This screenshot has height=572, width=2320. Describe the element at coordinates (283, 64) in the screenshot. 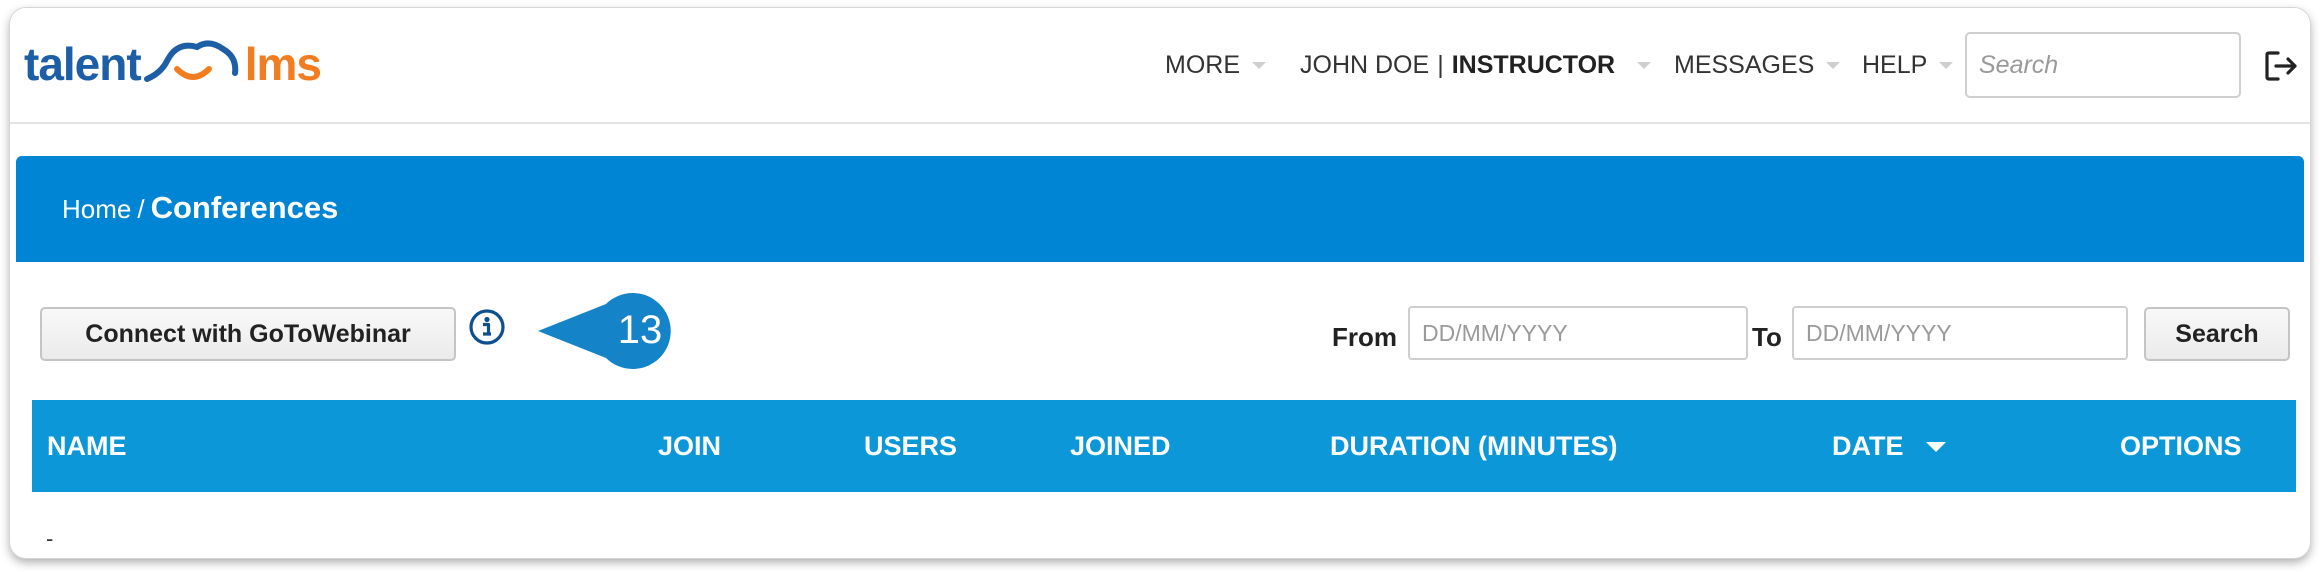

I see `logo-text-lms: lms` at that location.